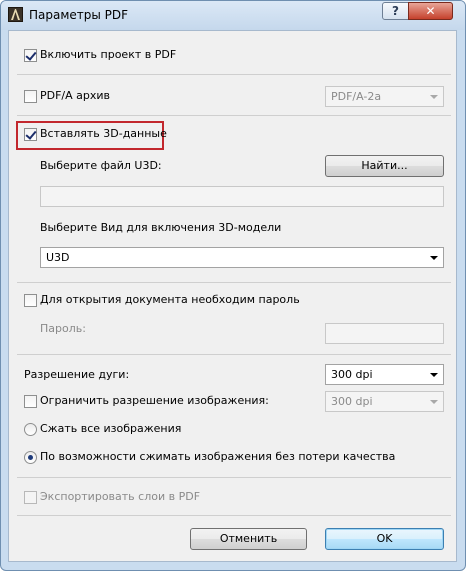  I want to click on title-bar: Параметры PDF ? ✕, so click(233, 15).